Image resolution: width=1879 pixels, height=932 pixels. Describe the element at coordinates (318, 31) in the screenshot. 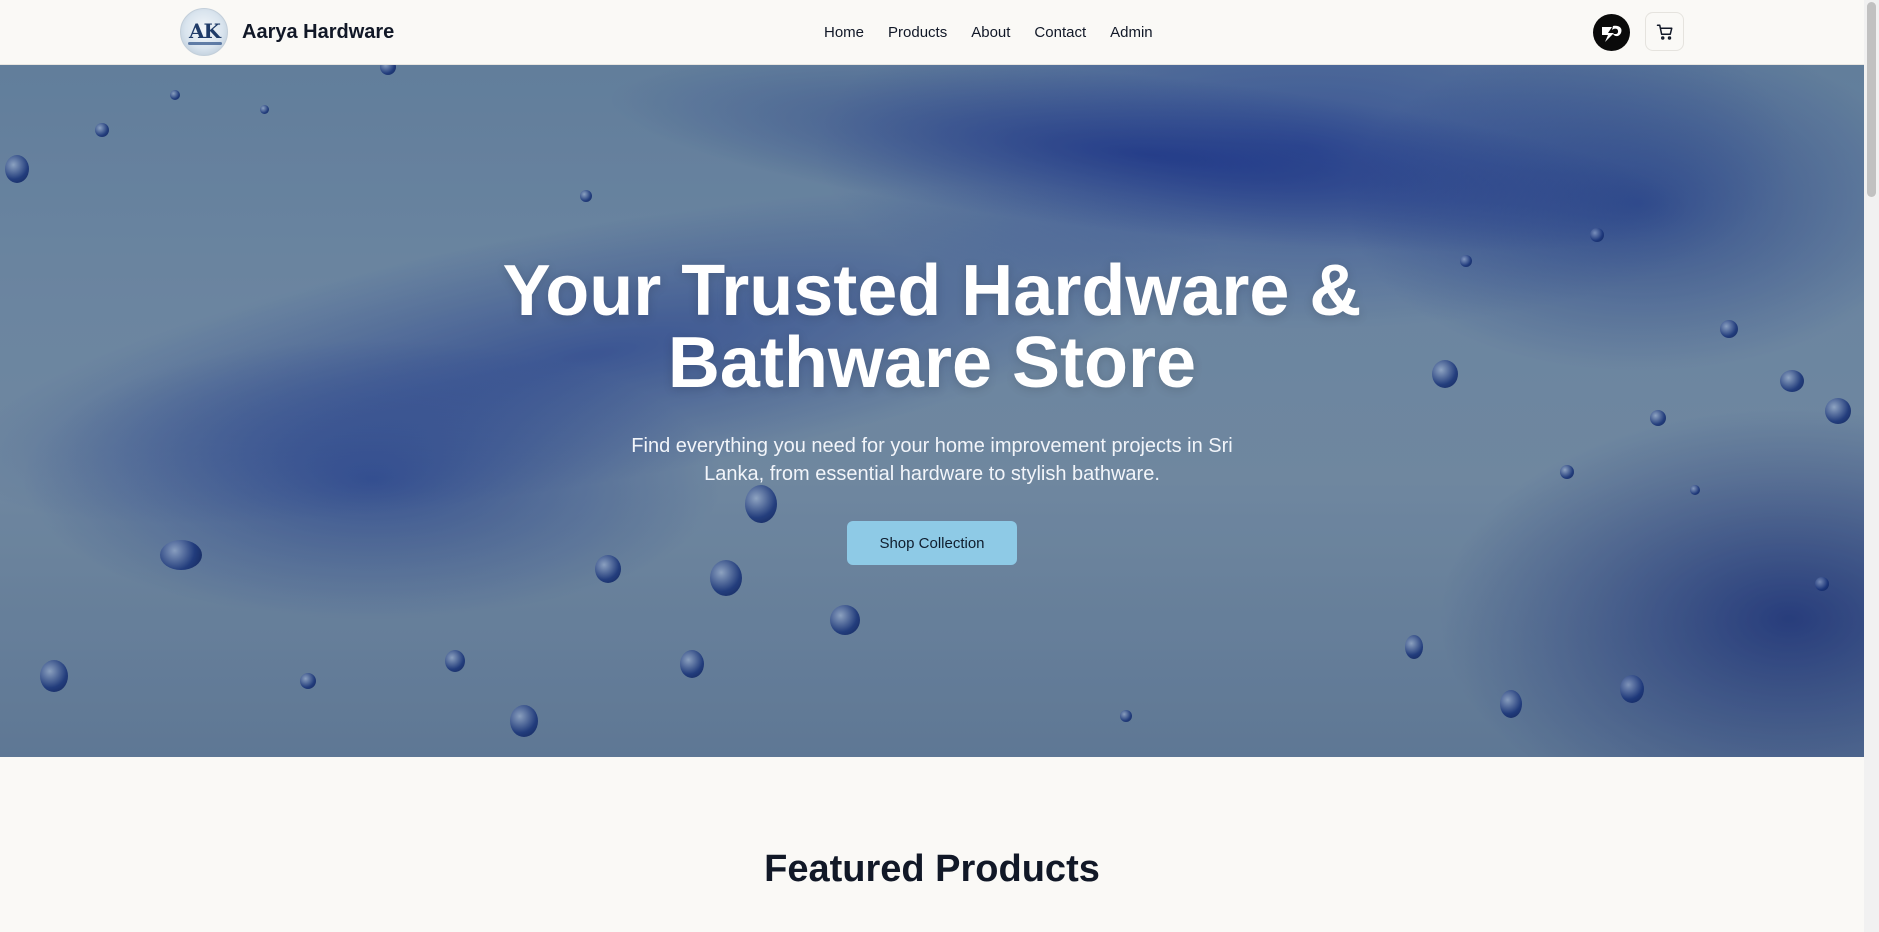

I see `brand-name: Aarya Hardware` at that location.